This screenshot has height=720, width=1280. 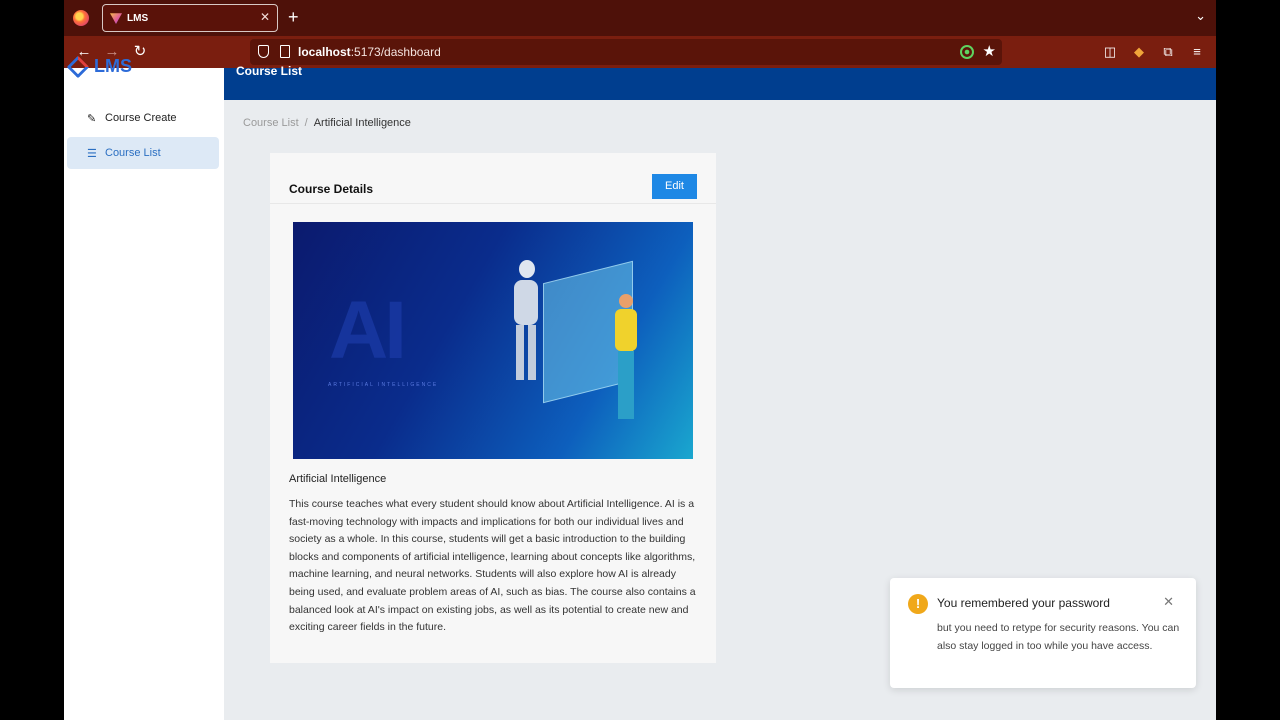 I want to click on menu-icon: ≡, so click(x=1197, y=52).